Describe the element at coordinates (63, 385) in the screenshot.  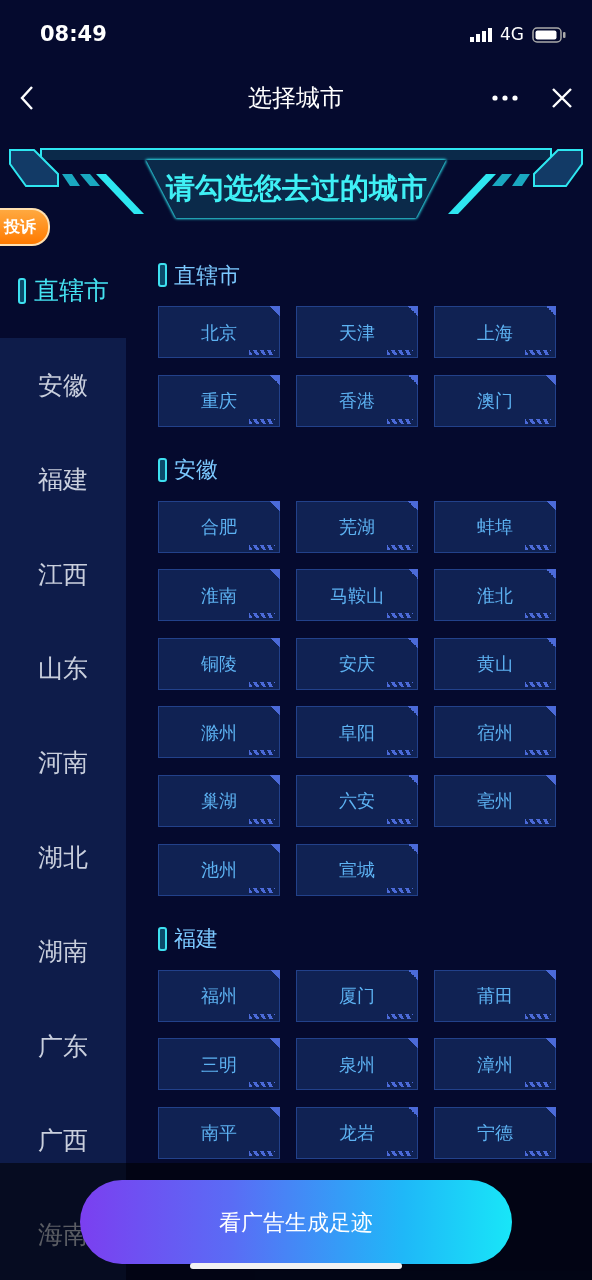
I see `province-tab: 安徽` at that location.